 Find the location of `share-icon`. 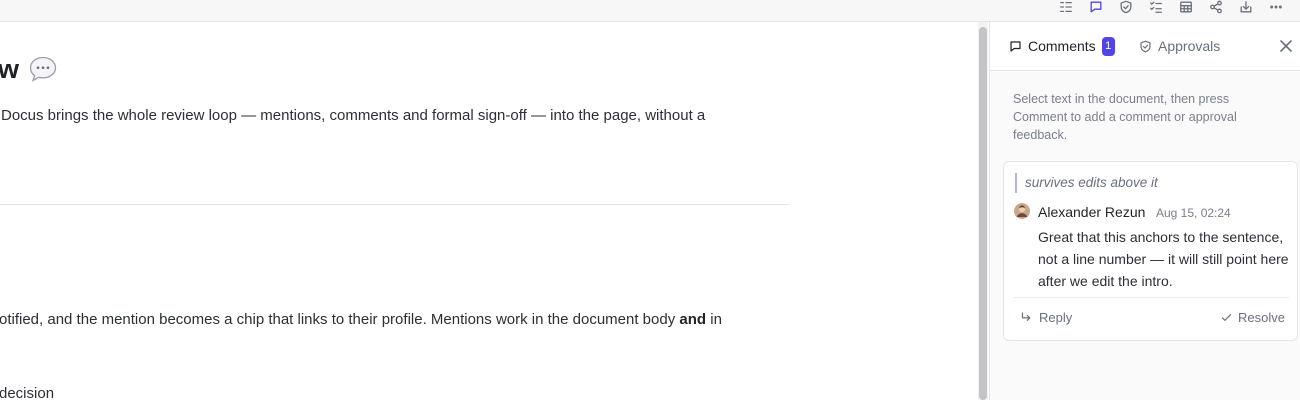

share-icon is located at coordinates (1216, 7).